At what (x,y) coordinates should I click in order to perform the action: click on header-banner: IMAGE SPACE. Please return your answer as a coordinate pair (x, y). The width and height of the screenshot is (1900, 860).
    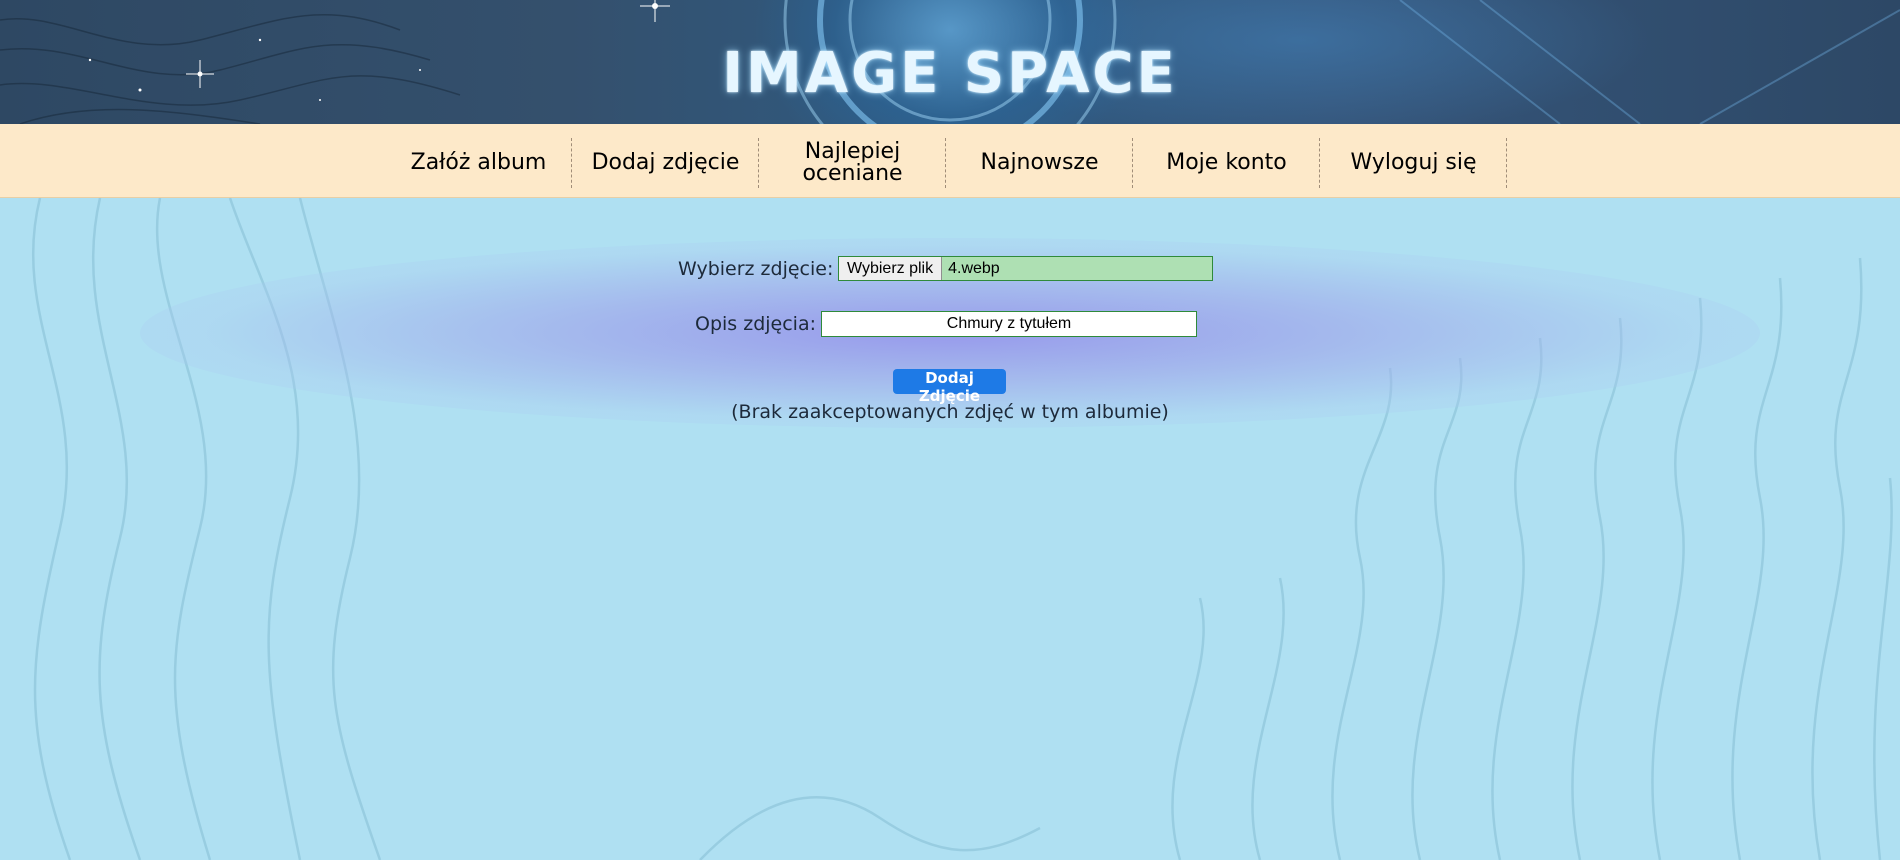
    Looking at the image, I should click on (950, 62).